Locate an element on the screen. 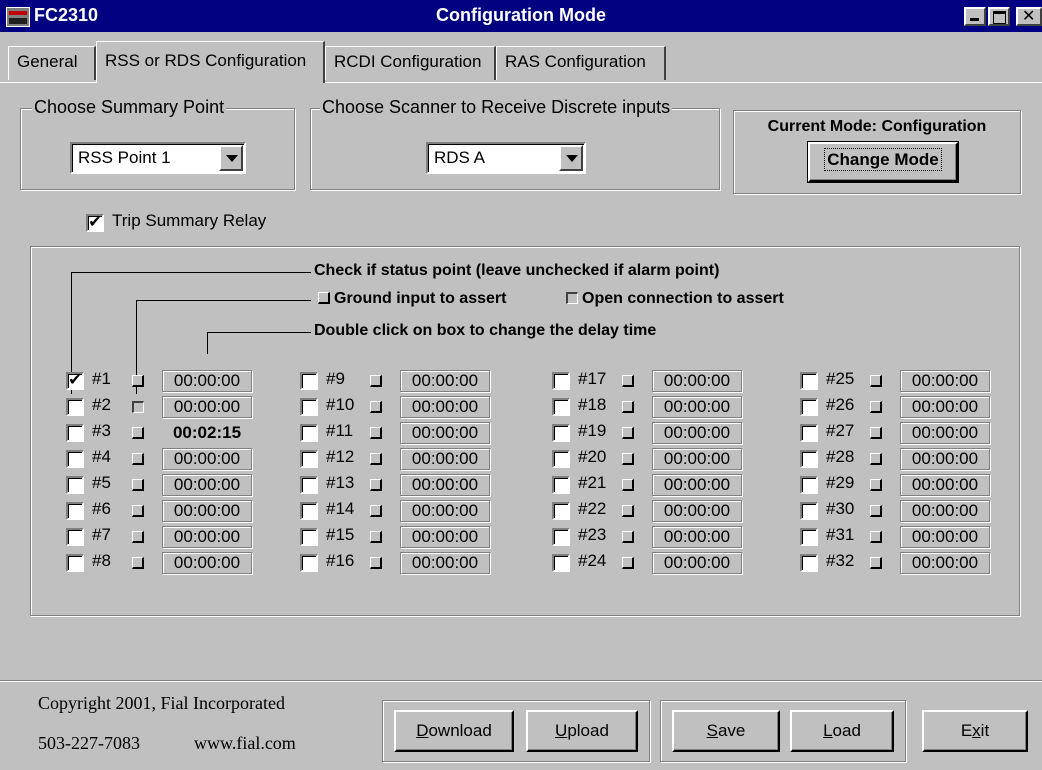 The image size is (1042, 770). trip-summary-relay-checkbox: ✔ is located at coordinates (95, 223).